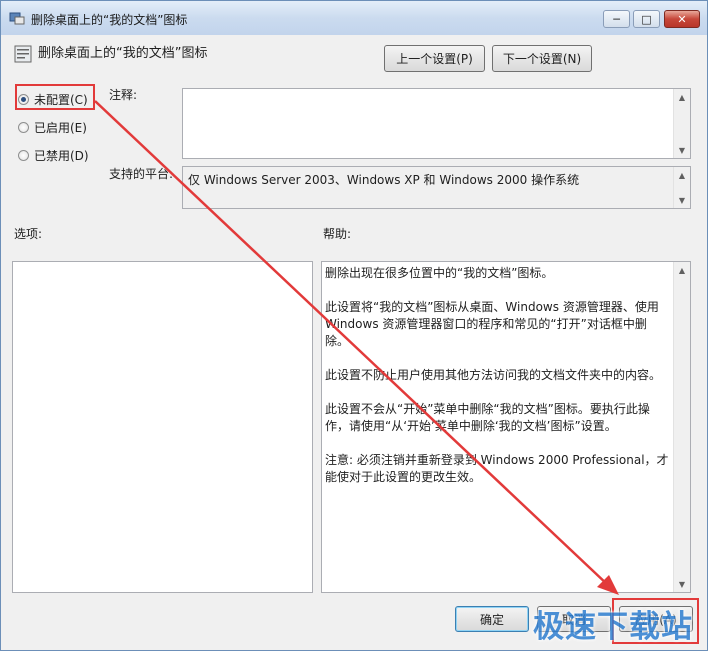 This screenshot has width=708, height=651. Describe the element at coordinates (613, 627) in the screenshot. I see `watermark-text: 极速下载站` at that location.